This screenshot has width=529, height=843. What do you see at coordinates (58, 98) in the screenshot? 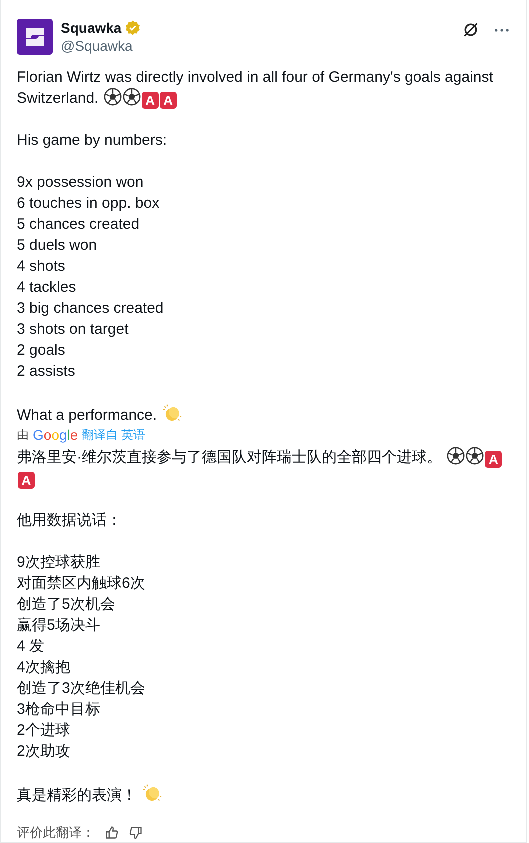
I see `post-text: Switzerland.` at bounding box center [58, 98].